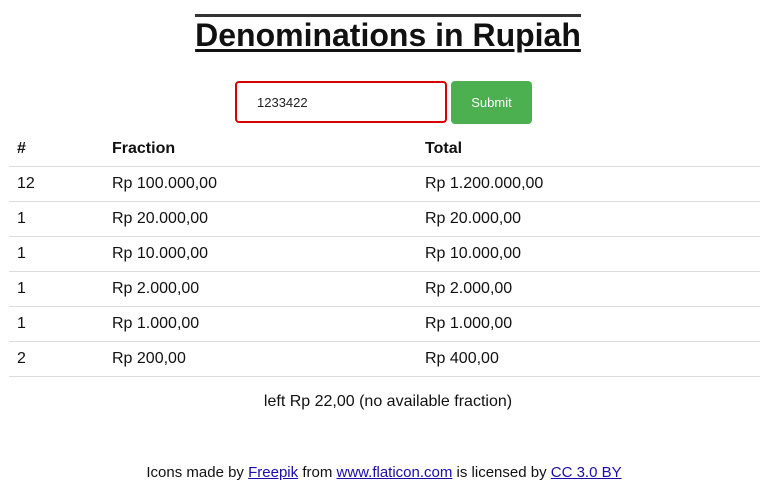  I want to click on footer-from: from, so click(317, 472).